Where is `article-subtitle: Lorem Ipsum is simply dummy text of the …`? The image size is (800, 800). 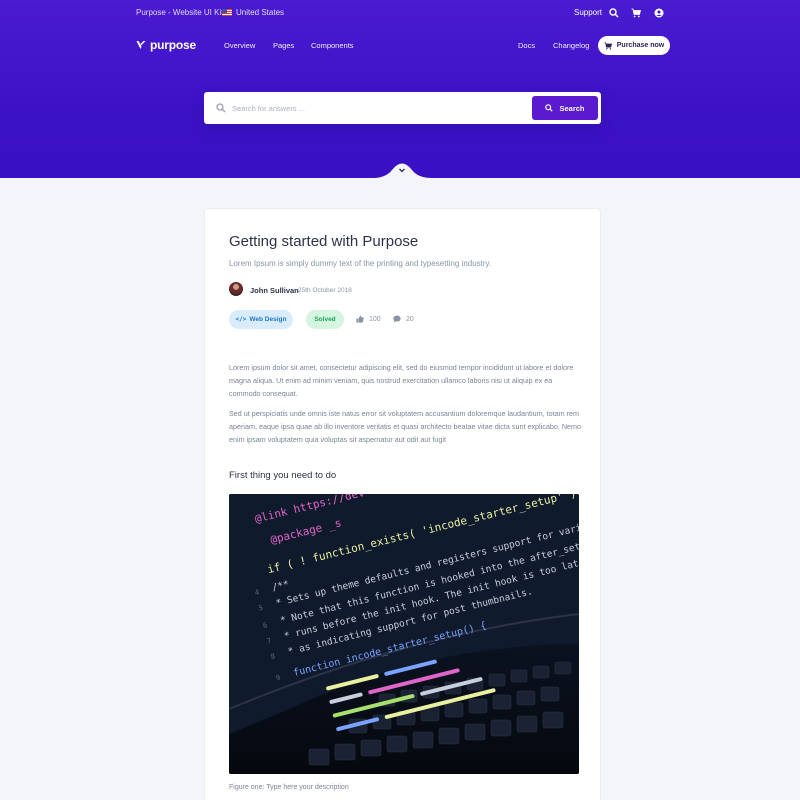 article-subtitle: Lorem Ipsum is simply dummy text of the … is located at coordinates (360, 263).